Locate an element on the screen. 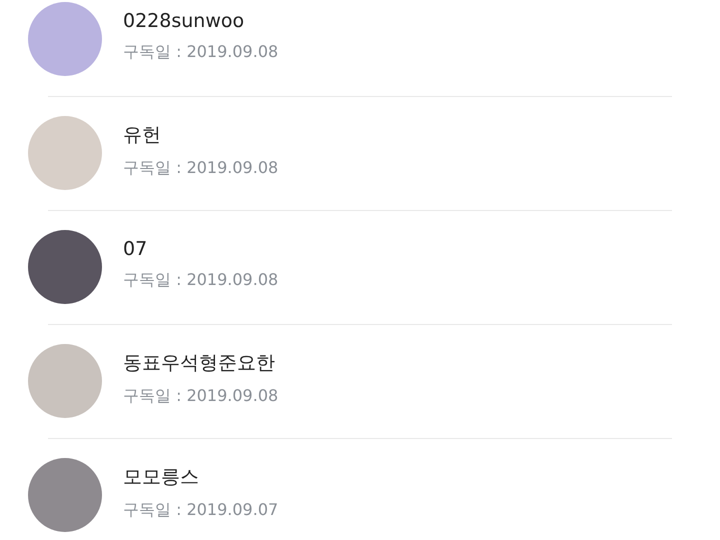 The width and height of the screenshot is (720, 540). subscription-date: 구독일 : 2019.09.07 is located at coordinates (200, 510).